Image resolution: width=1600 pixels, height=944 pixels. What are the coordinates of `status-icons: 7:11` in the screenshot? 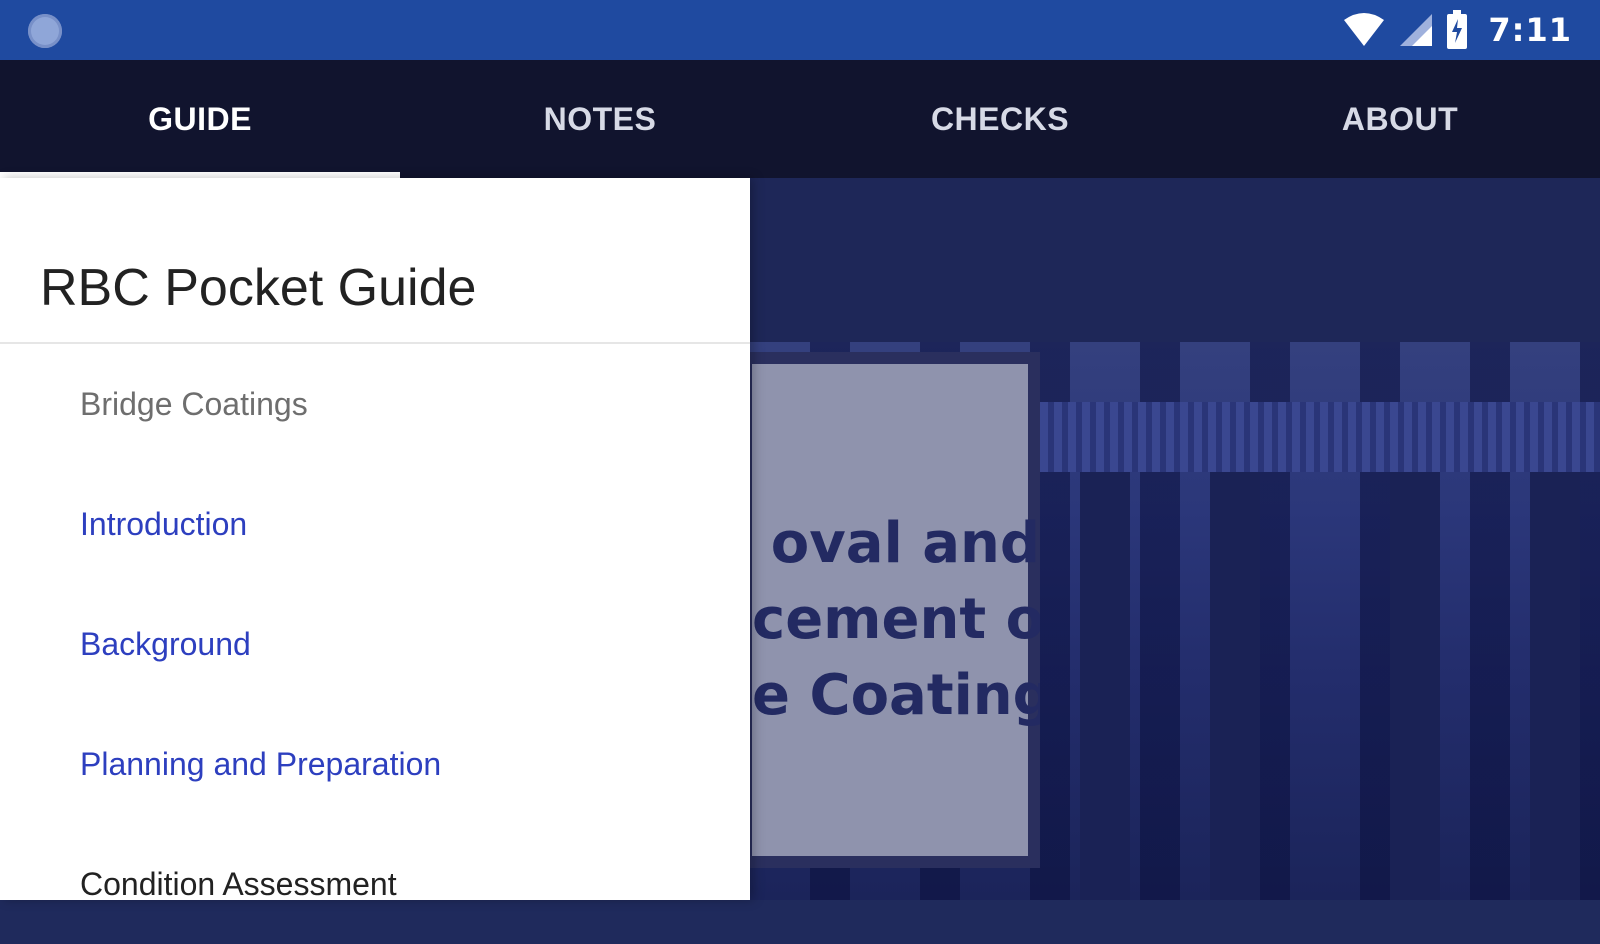 It's located at (1457, 30).